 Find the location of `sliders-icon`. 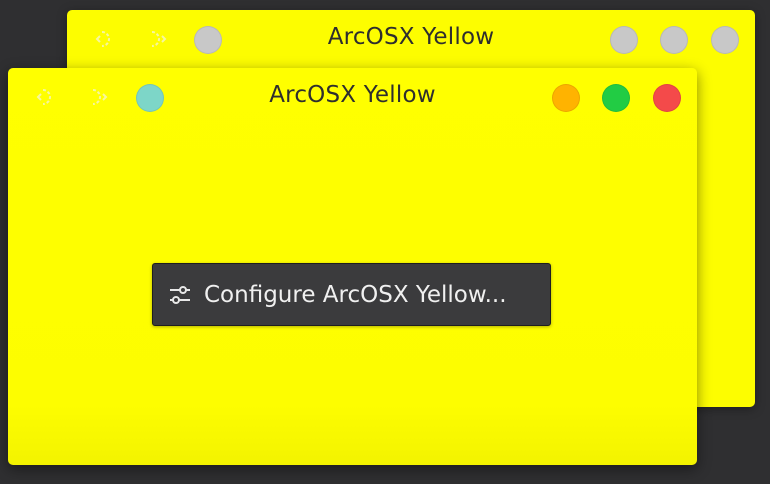

sliders-icon is located at coordinates (180, 295).